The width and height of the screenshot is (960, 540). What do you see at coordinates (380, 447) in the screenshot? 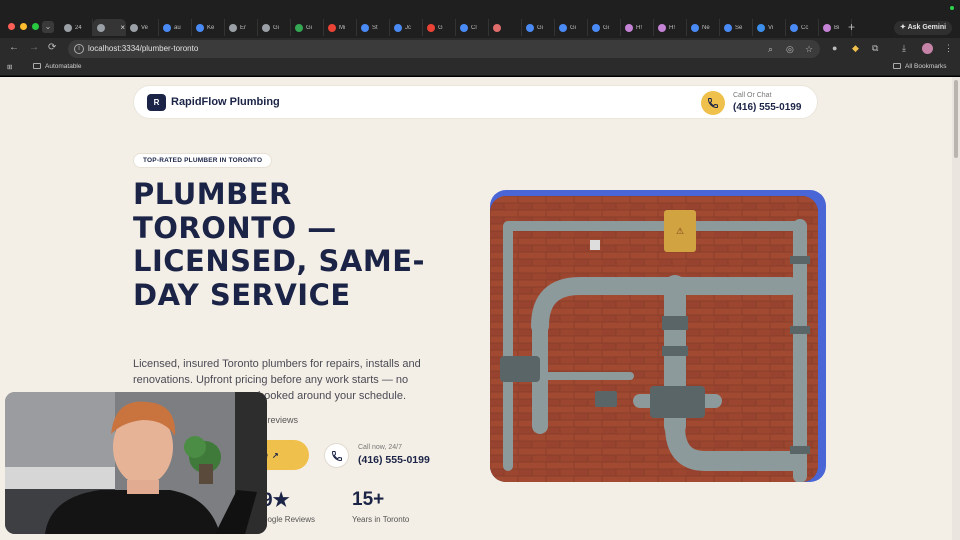
I see `call-now-label: Call now, 24/7` at bounding box center [380, 447].